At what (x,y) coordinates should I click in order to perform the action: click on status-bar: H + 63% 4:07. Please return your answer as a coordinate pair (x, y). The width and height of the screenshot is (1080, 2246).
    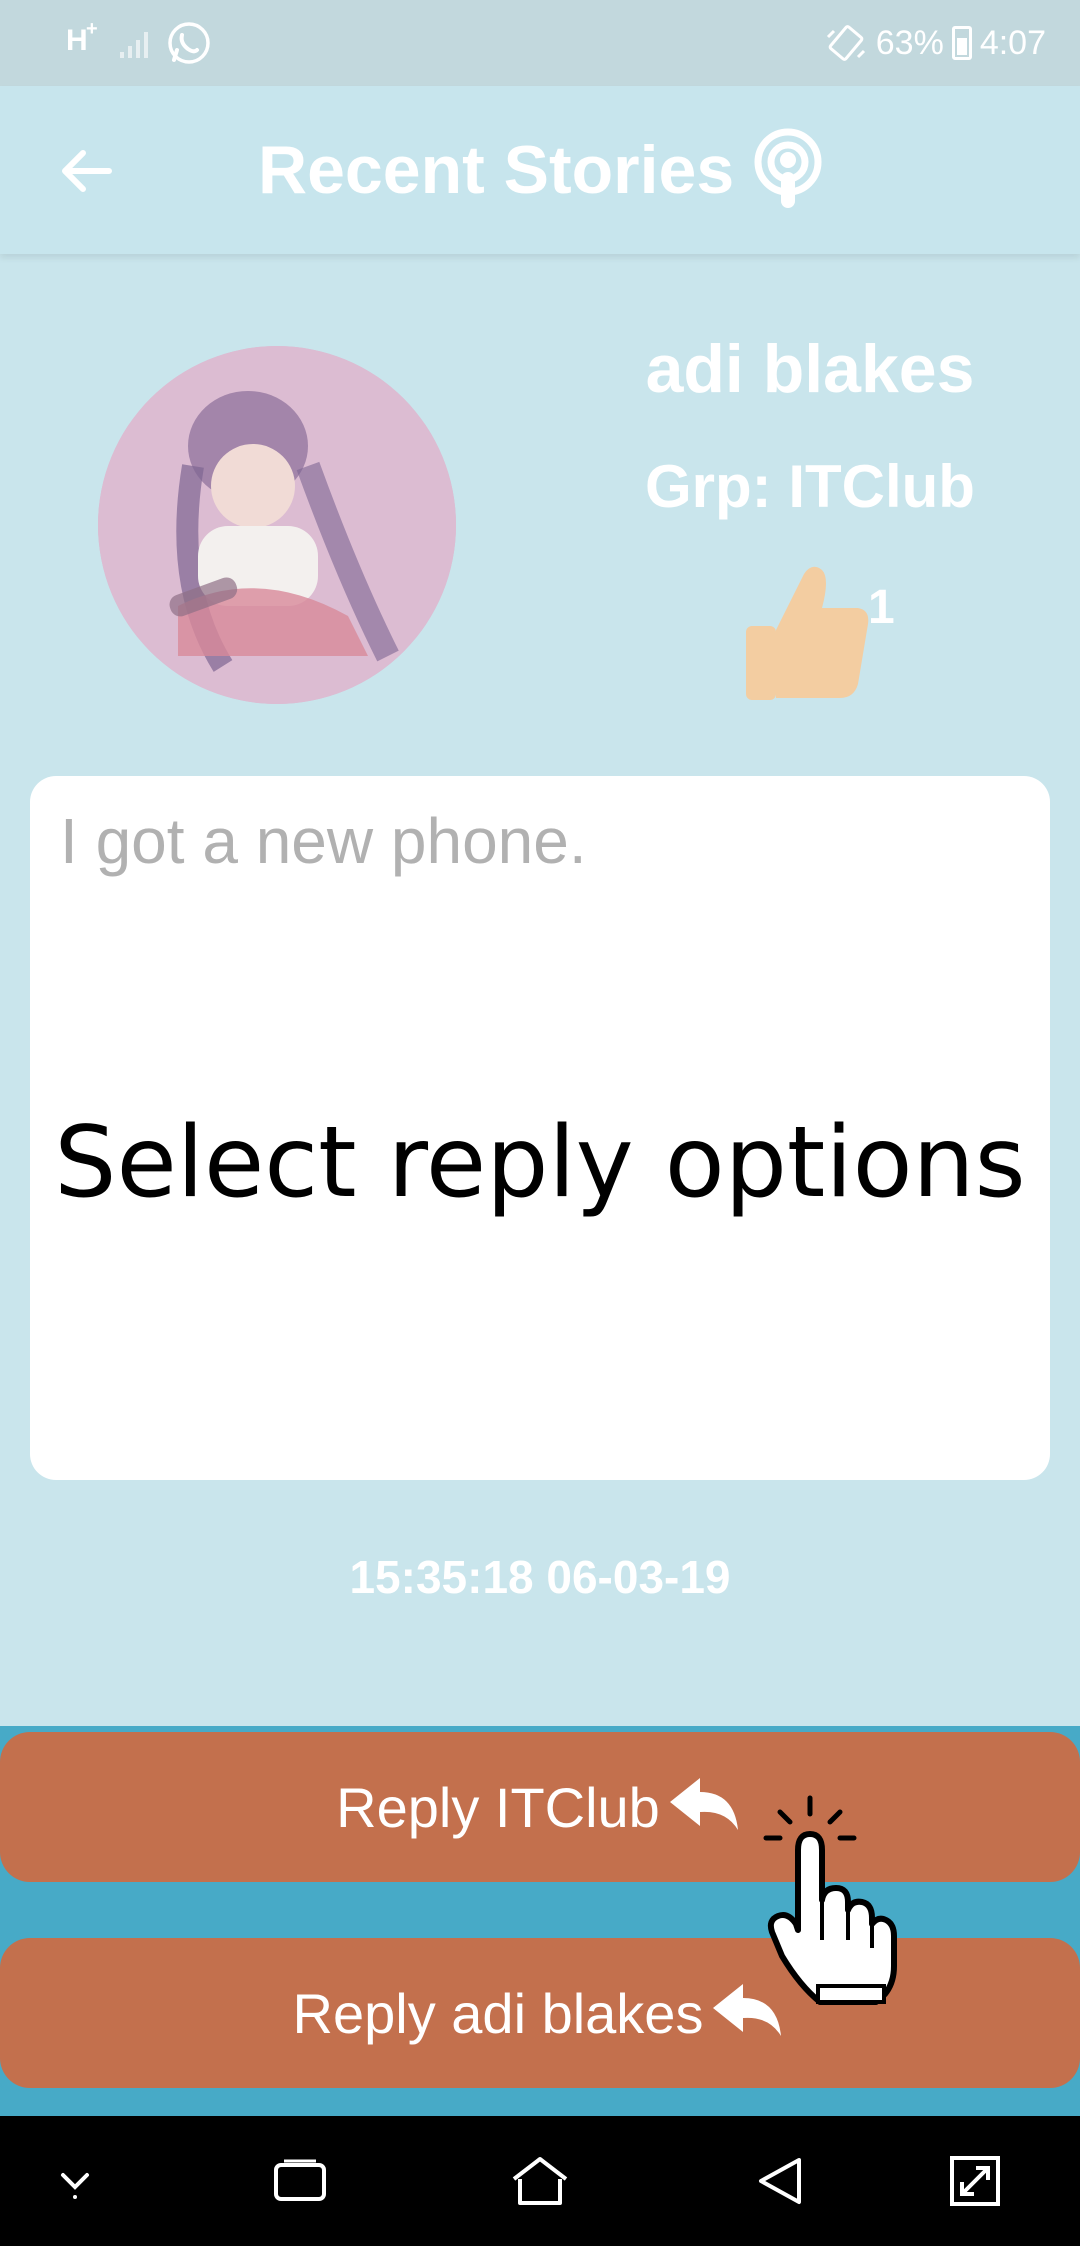
    Looking at the image, I should click on (540, 43).